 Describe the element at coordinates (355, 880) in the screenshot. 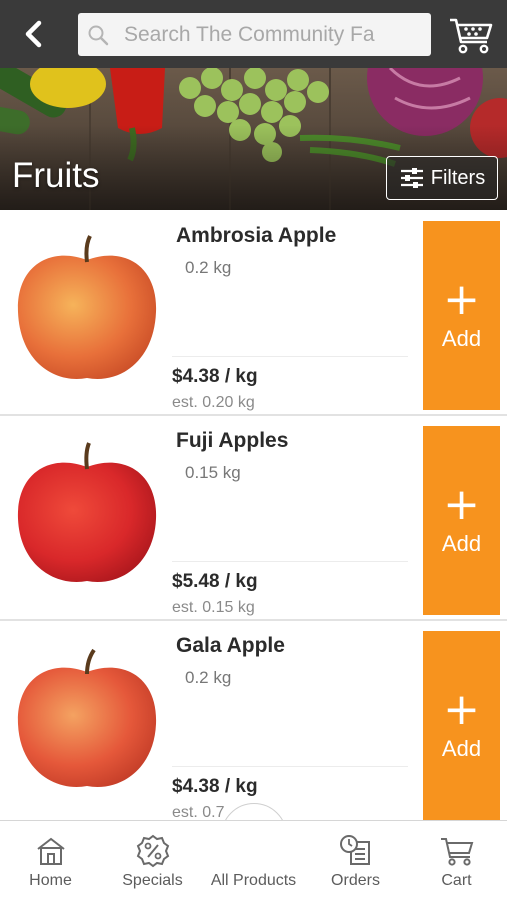

I see `nav-orders-label: Orders` at that location.